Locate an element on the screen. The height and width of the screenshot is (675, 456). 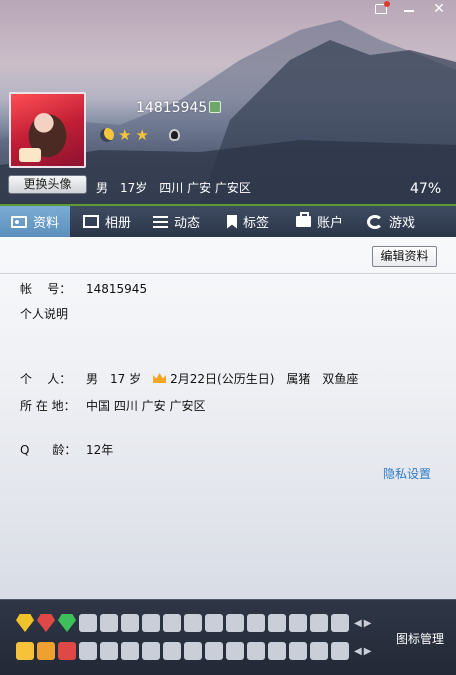
account-row: 帐 号： 14815945 is located at coordinates (83, 288).